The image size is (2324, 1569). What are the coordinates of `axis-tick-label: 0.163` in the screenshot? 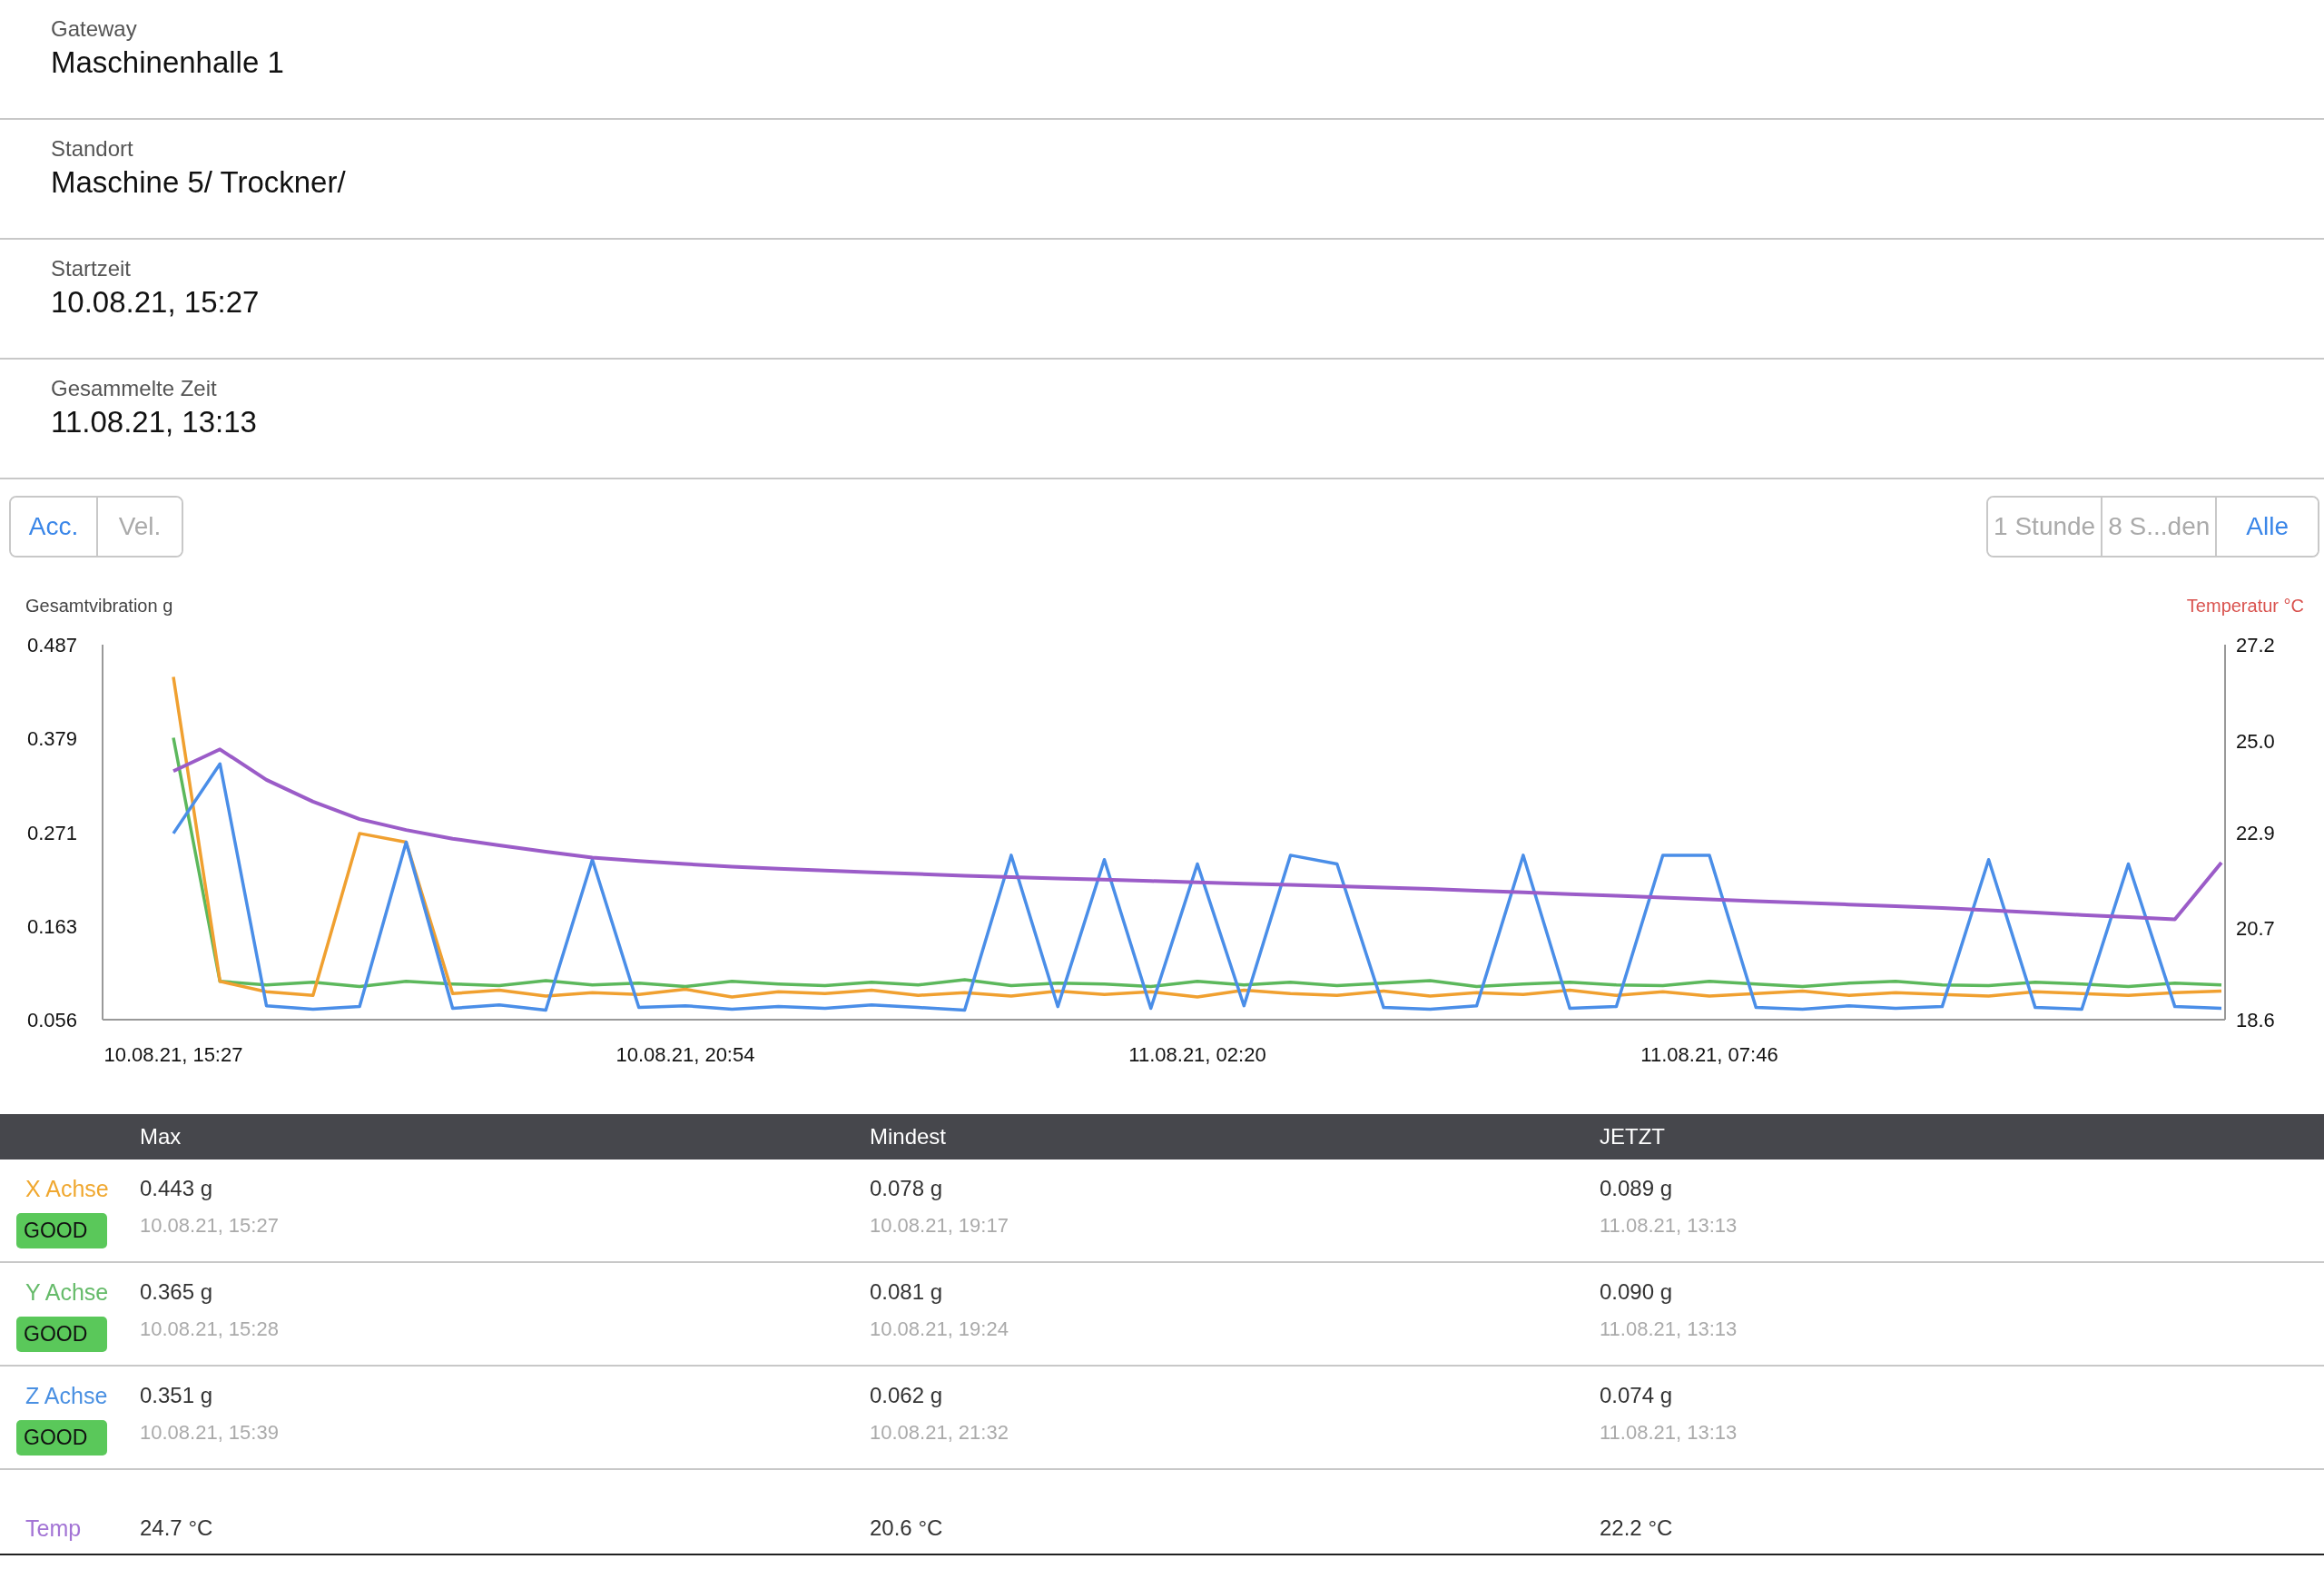 It's located at (52, 927).